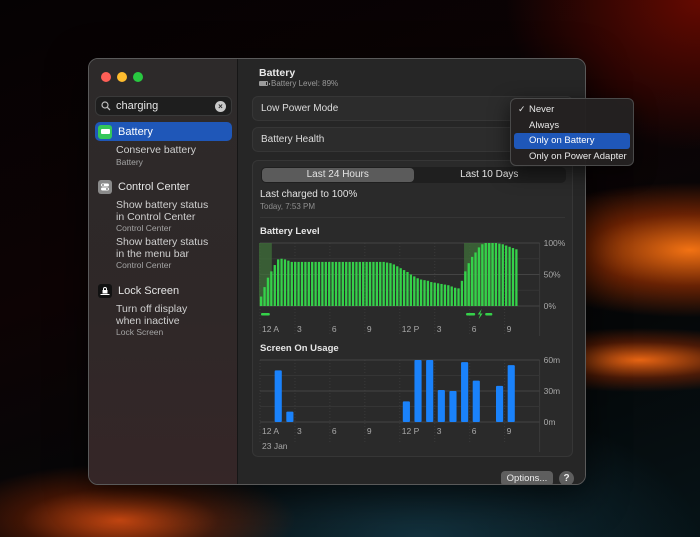 The image size is (700, 537). I want to click on search-result-conserve-battery: Conserve battery Battery, so click(173, 156).